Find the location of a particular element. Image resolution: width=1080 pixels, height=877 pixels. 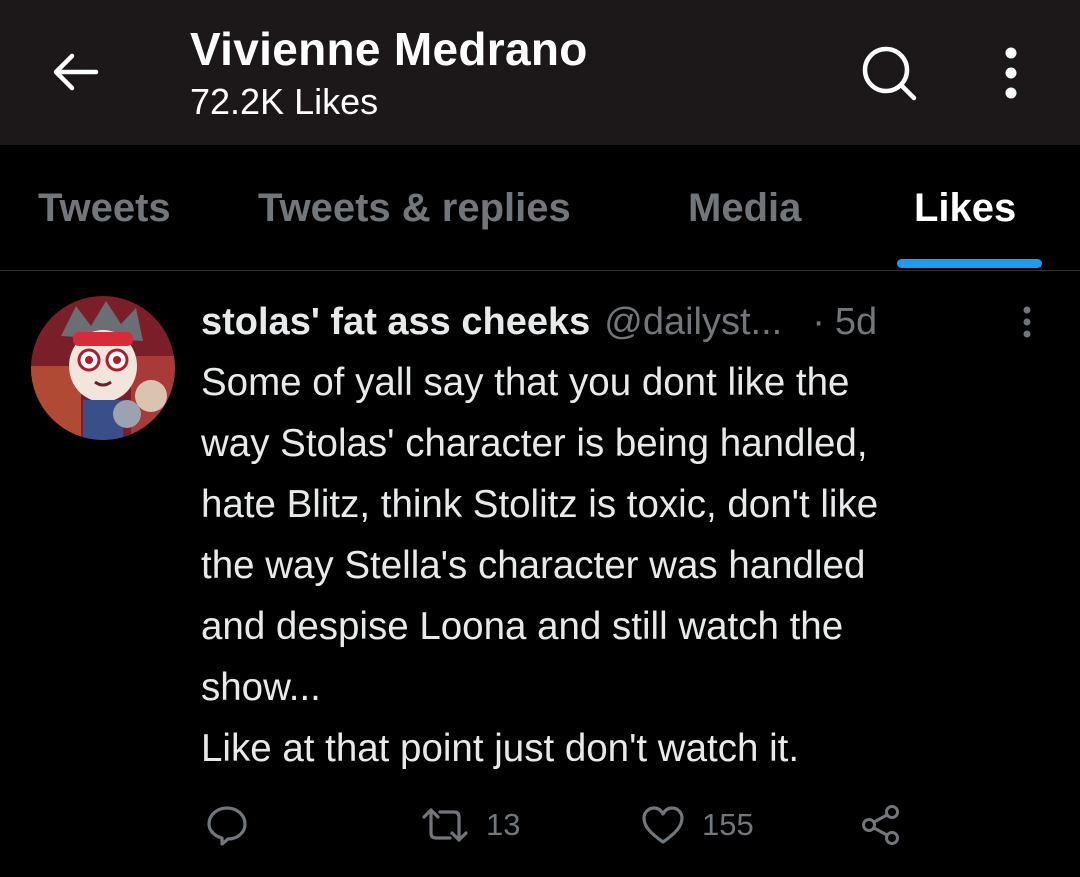

tweet-timestamp: 5d is located at coordinates (856, 322).